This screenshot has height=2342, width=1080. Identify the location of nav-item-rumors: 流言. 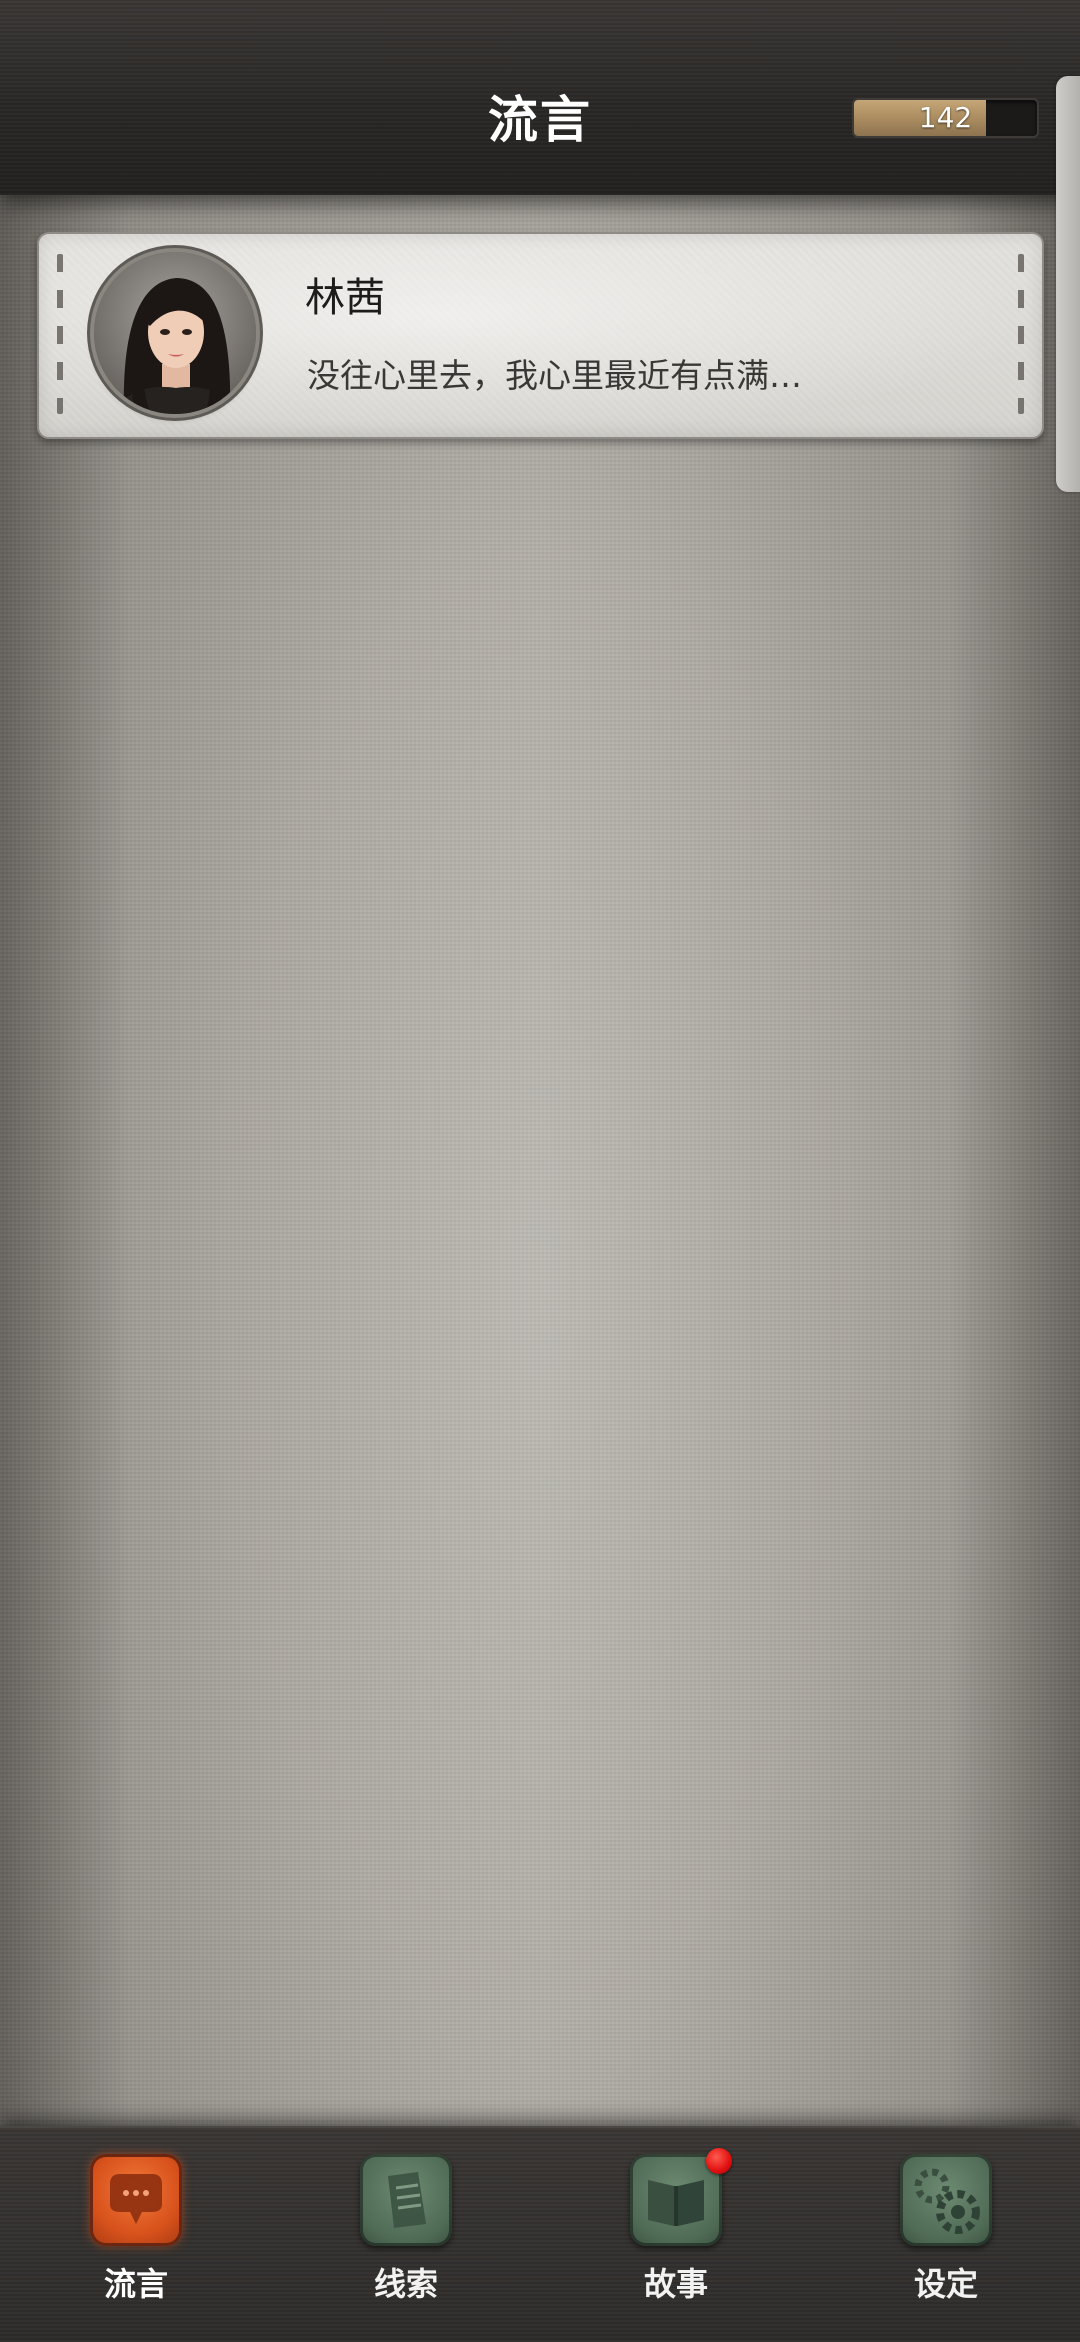
(136, 2239).